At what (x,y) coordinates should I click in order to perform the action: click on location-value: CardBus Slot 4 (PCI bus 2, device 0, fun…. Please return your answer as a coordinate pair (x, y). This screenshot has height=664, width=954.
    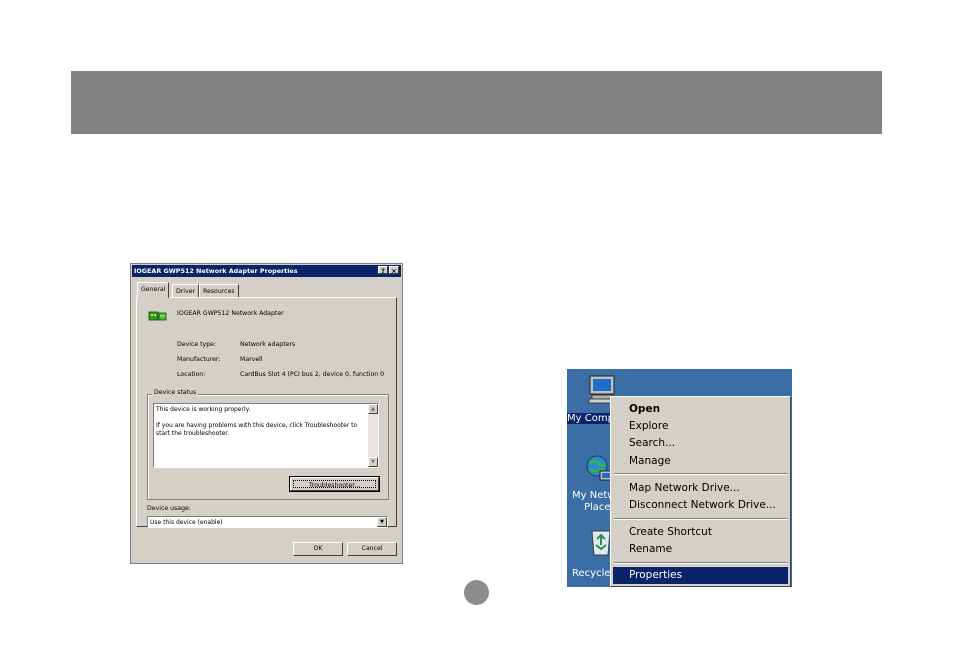
    Looking at the image, I should click on (312, 374).